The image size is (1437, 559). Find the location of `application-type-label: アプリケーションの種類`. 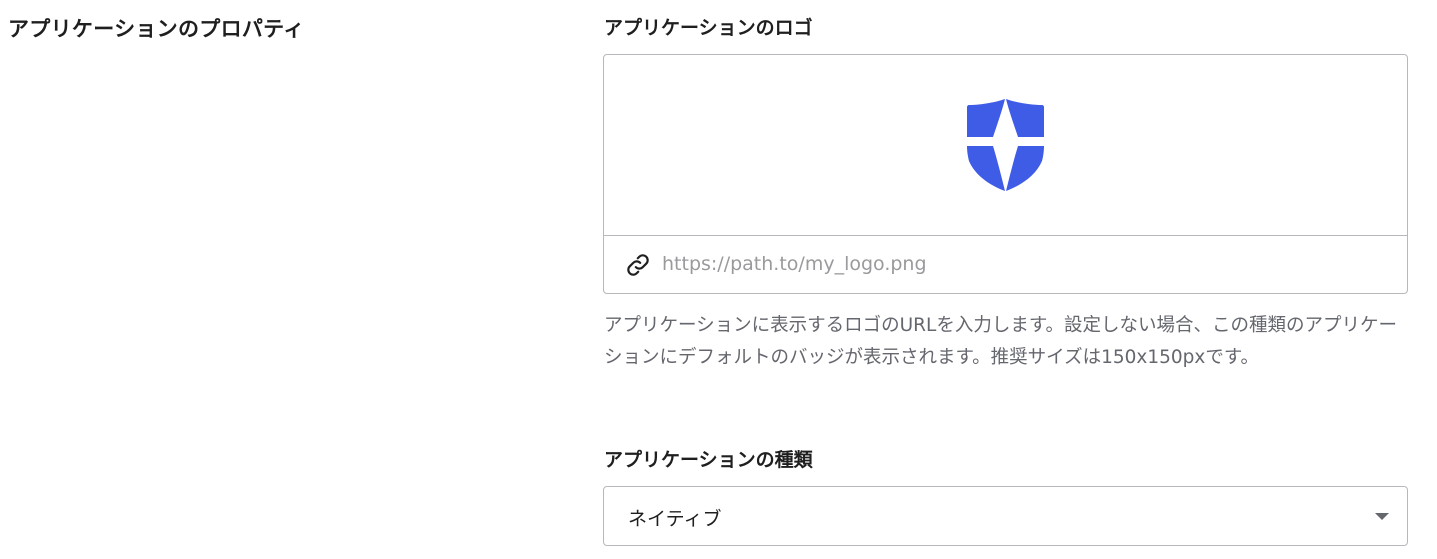

application-type-label: アプリケーションの種類 is located at coordinates (708, 460).